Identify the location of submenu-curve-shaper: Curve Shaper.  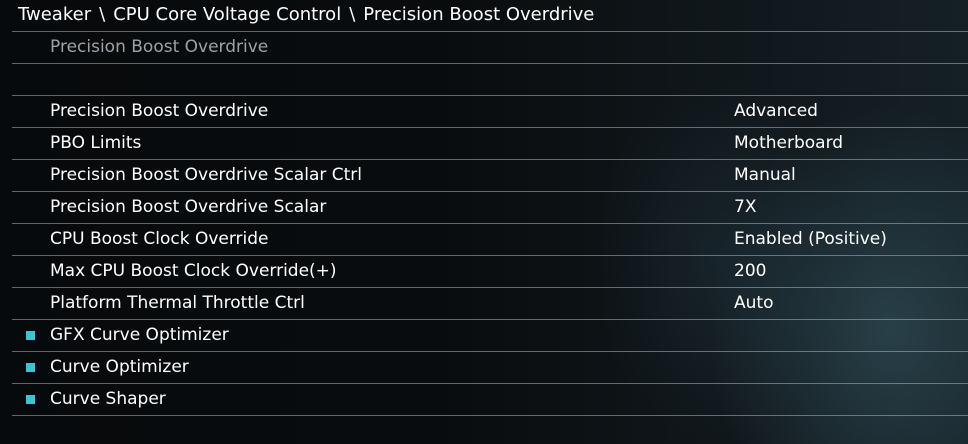
(490, 400).